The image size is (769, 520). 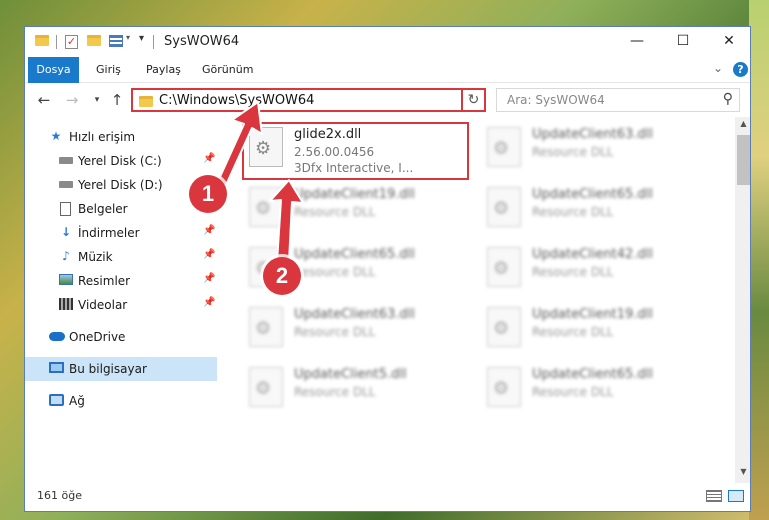 What do you see at coordinates (72, 100) in the screenshot?
I see `forward-arrow-icon: →` at bounding box center [72, 100].